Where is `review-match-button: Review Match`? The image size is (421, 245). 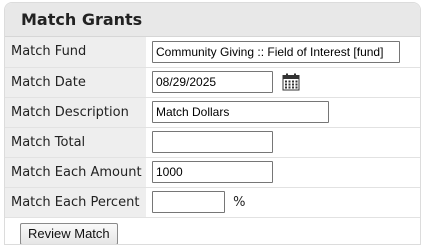 review-match-button: Review Match is located at coordinates (69, 233).